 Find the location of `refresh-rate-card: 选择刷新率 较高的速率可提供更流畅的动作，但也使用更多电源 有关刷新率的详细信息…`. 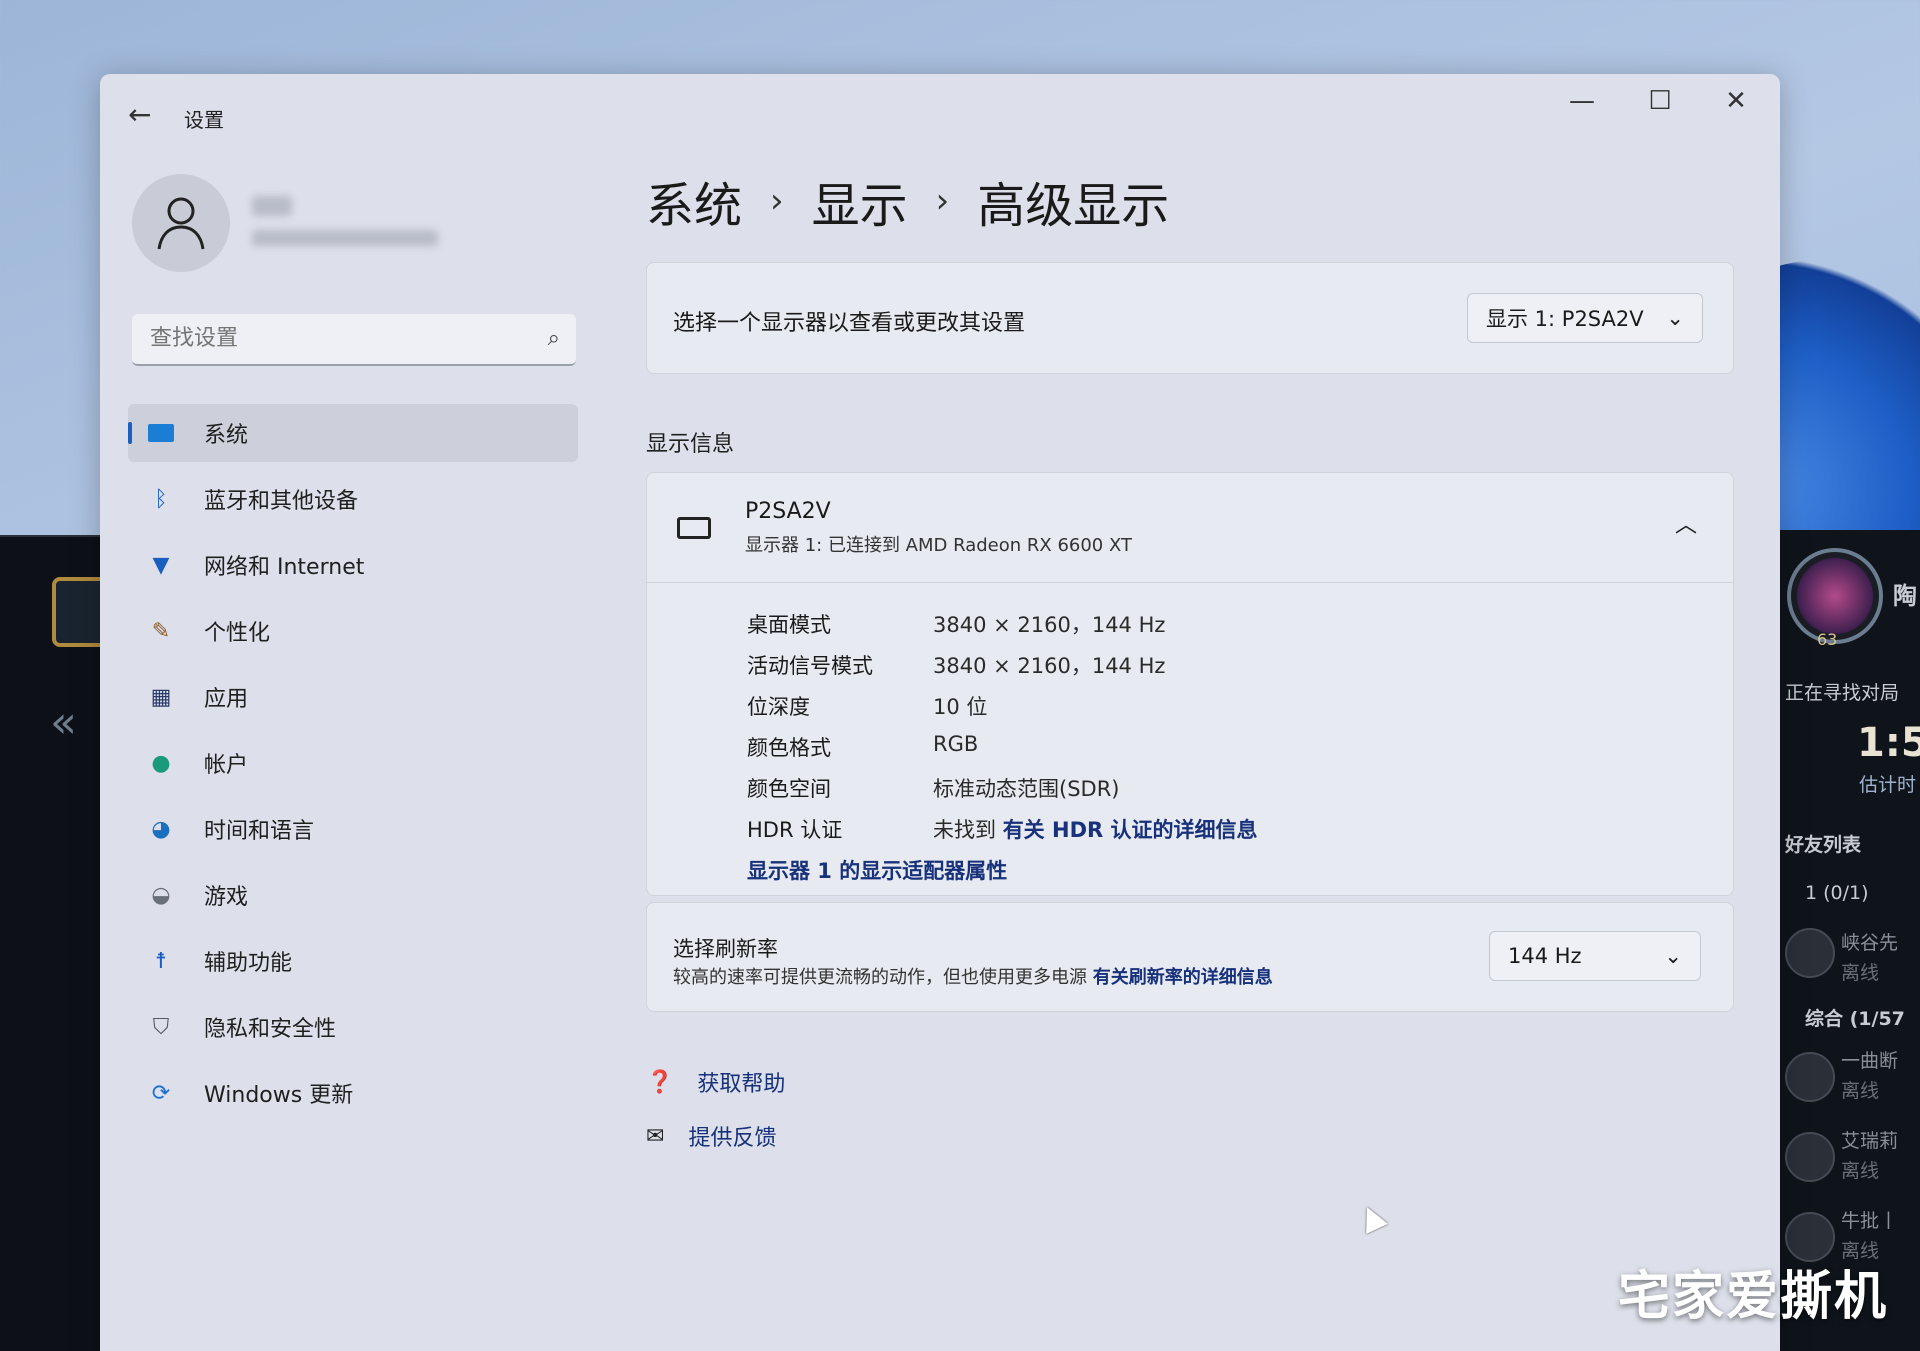

refresh-rate-card: 选择刷新率 较高的速率可提供更流畅的动作，但也使用更多电源 有关刷新率的详细信息… is located at coordinates (1190, 957).